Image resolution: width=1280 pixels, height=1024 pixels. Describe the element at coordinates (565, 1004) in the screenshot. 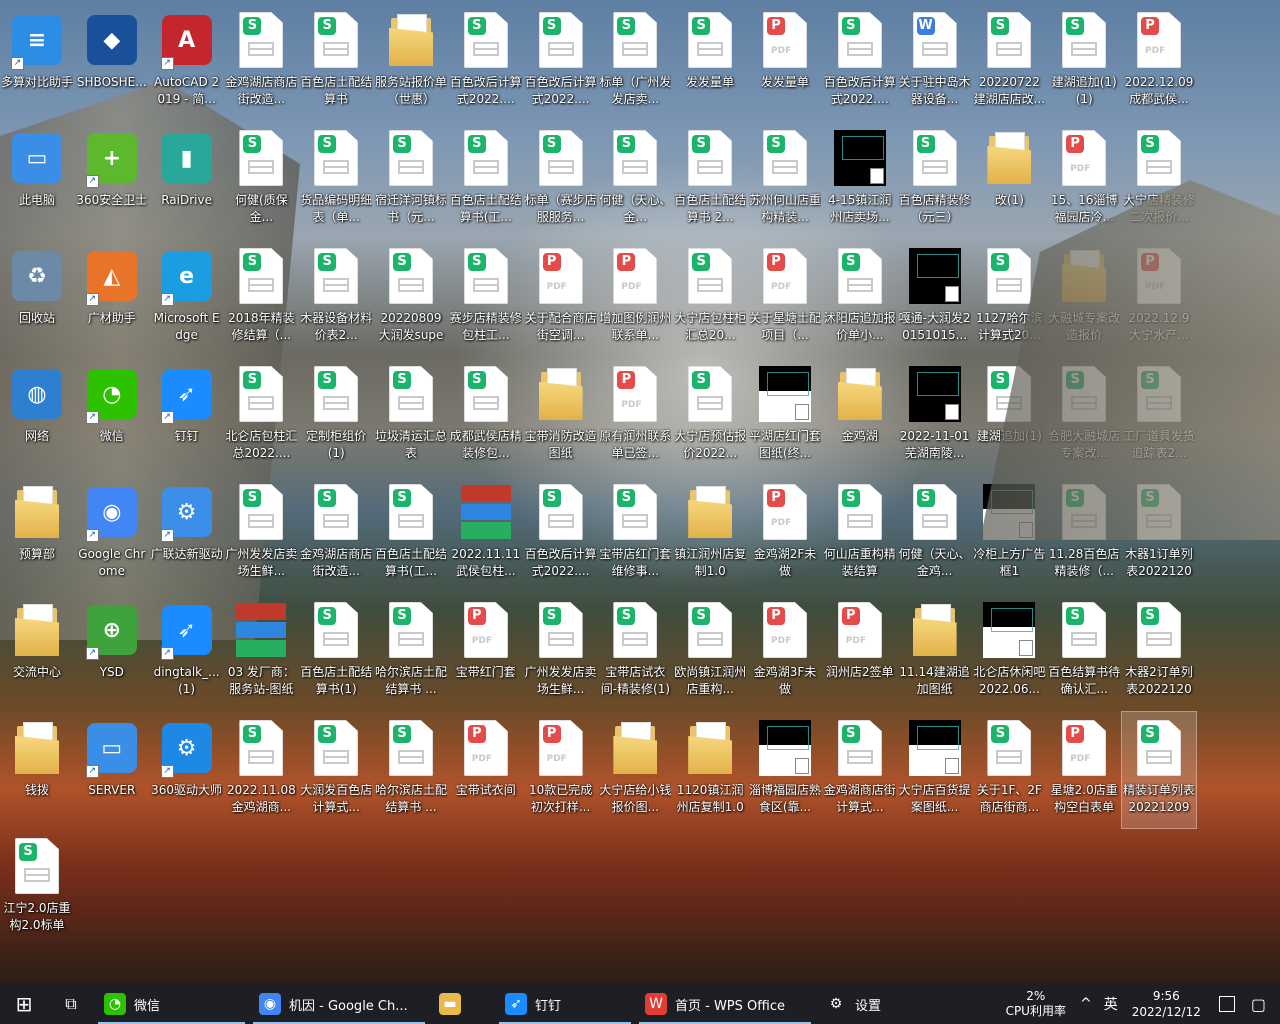

I see `taskbar-app-dingtalk: ➶ 钉钉` at that location.